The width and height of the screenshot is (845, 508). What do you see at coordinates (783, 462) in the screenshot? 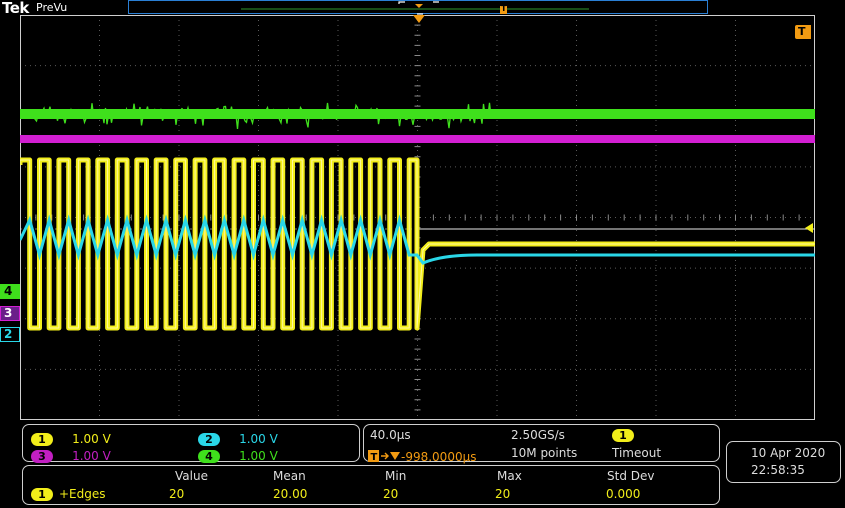
I see `datetime-panel: 10 Apr 2020 22:58:35` at bounding box center [783, 462].